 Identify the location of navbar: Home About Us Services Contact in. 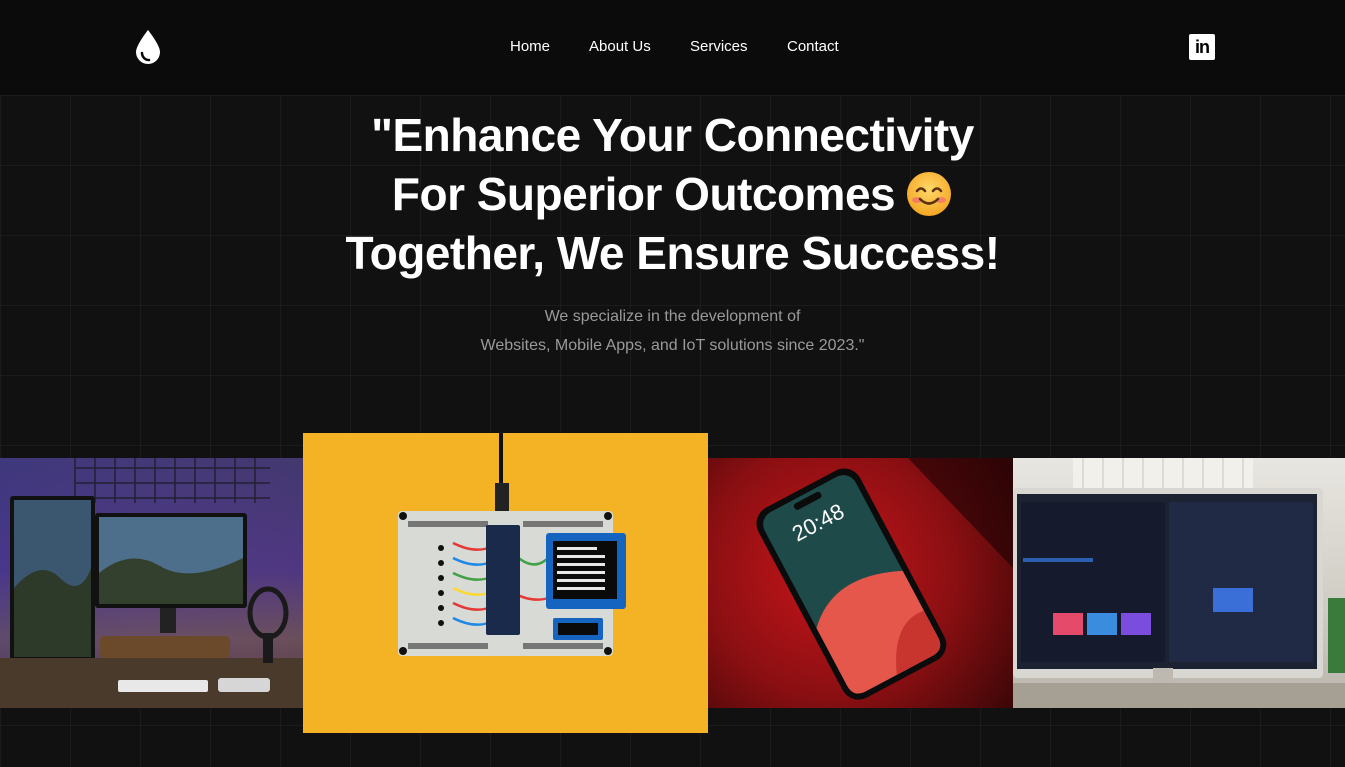
(672, 47).